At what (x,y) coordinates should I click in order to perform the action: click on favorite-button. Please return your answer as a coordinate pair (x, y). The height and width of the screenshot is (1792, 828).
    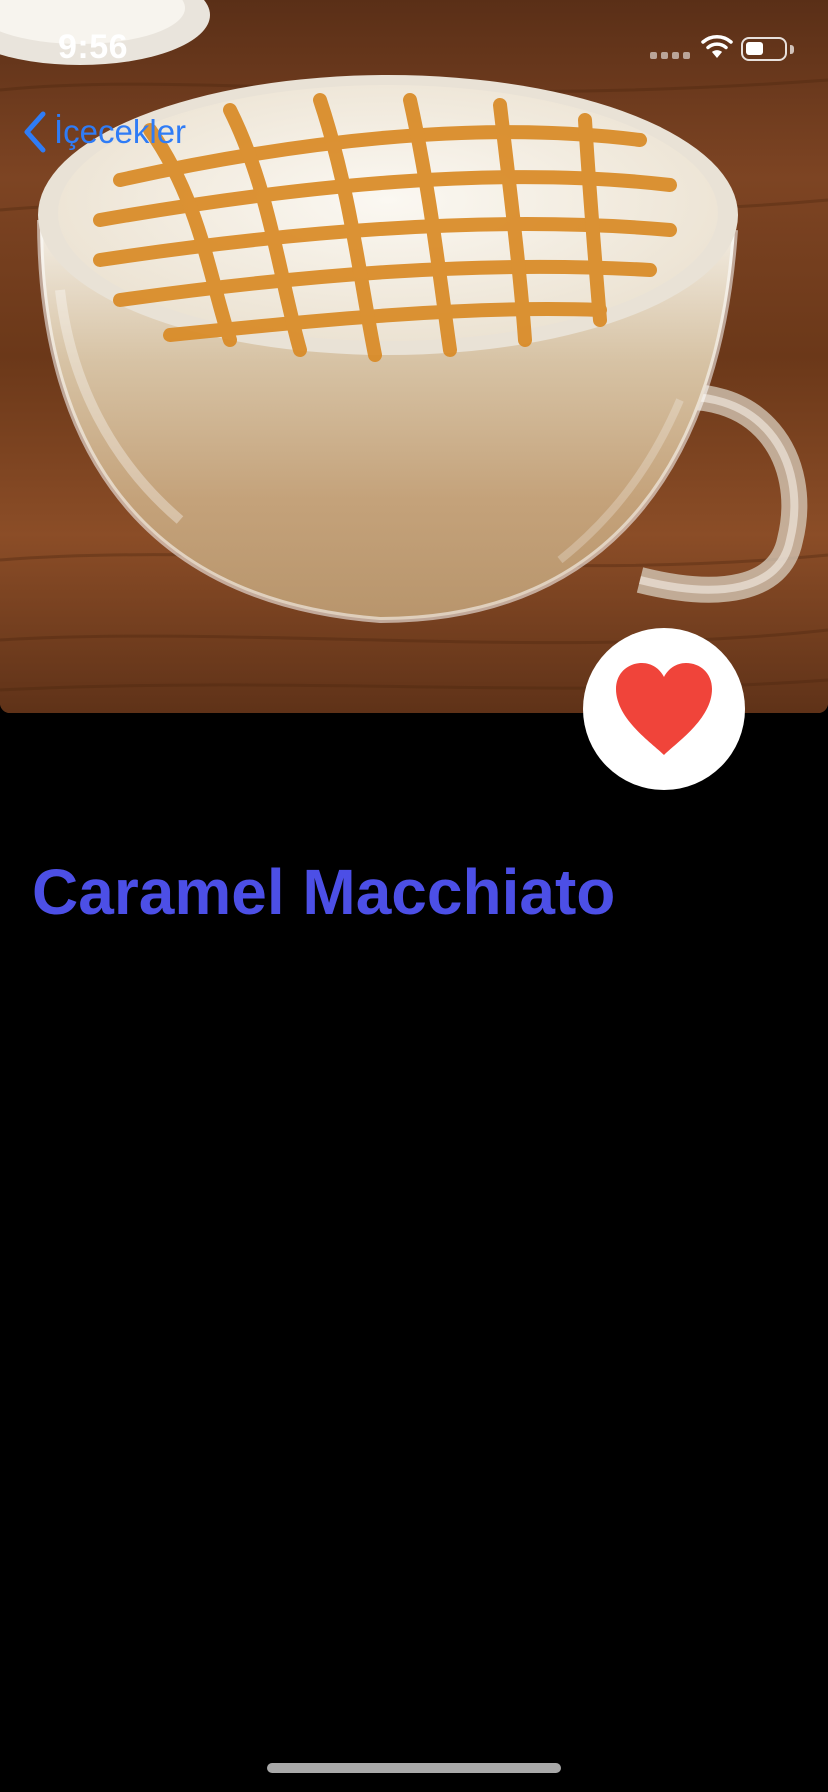
    Looking at the image, I should click on (664, 709).